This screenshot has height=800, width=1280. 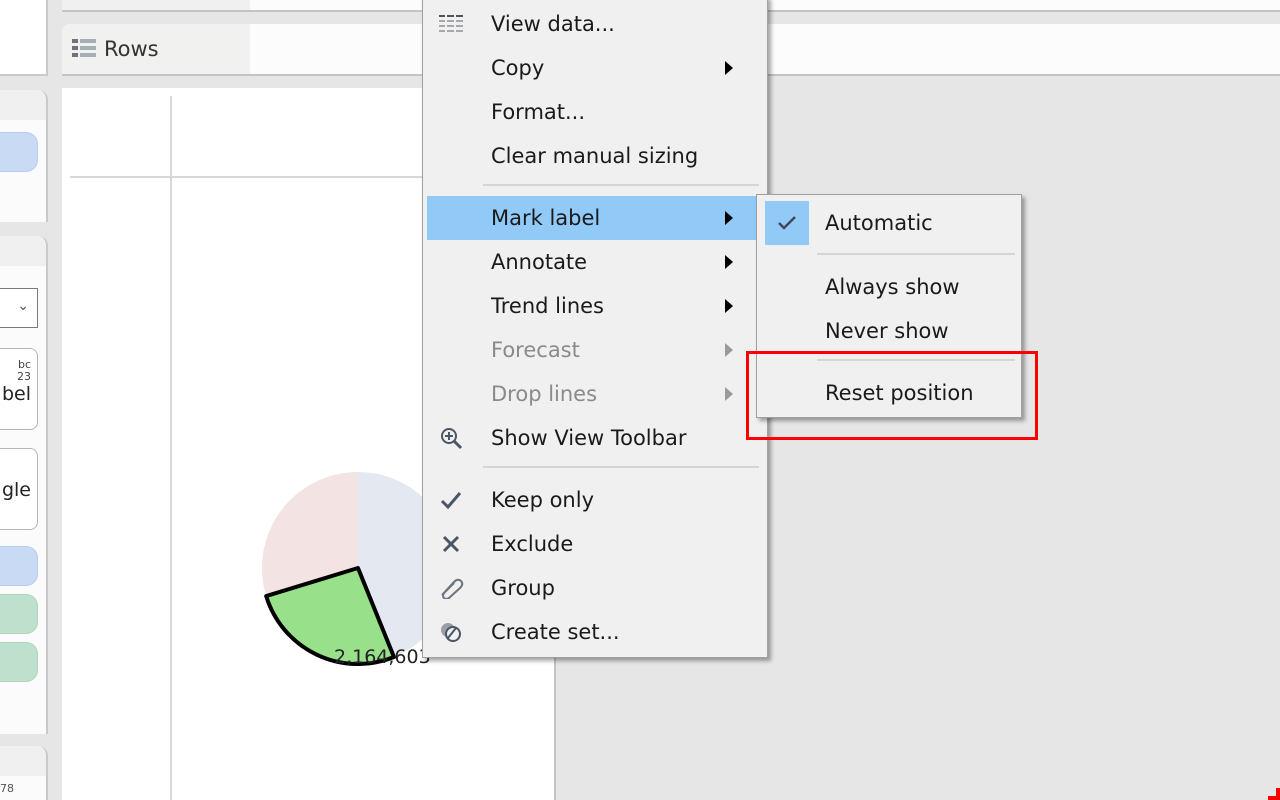 What do you see at coordinates (19, 389) in the screenshot?
I see `label-button: bc 23 bel` at bounding box center [19, 389].